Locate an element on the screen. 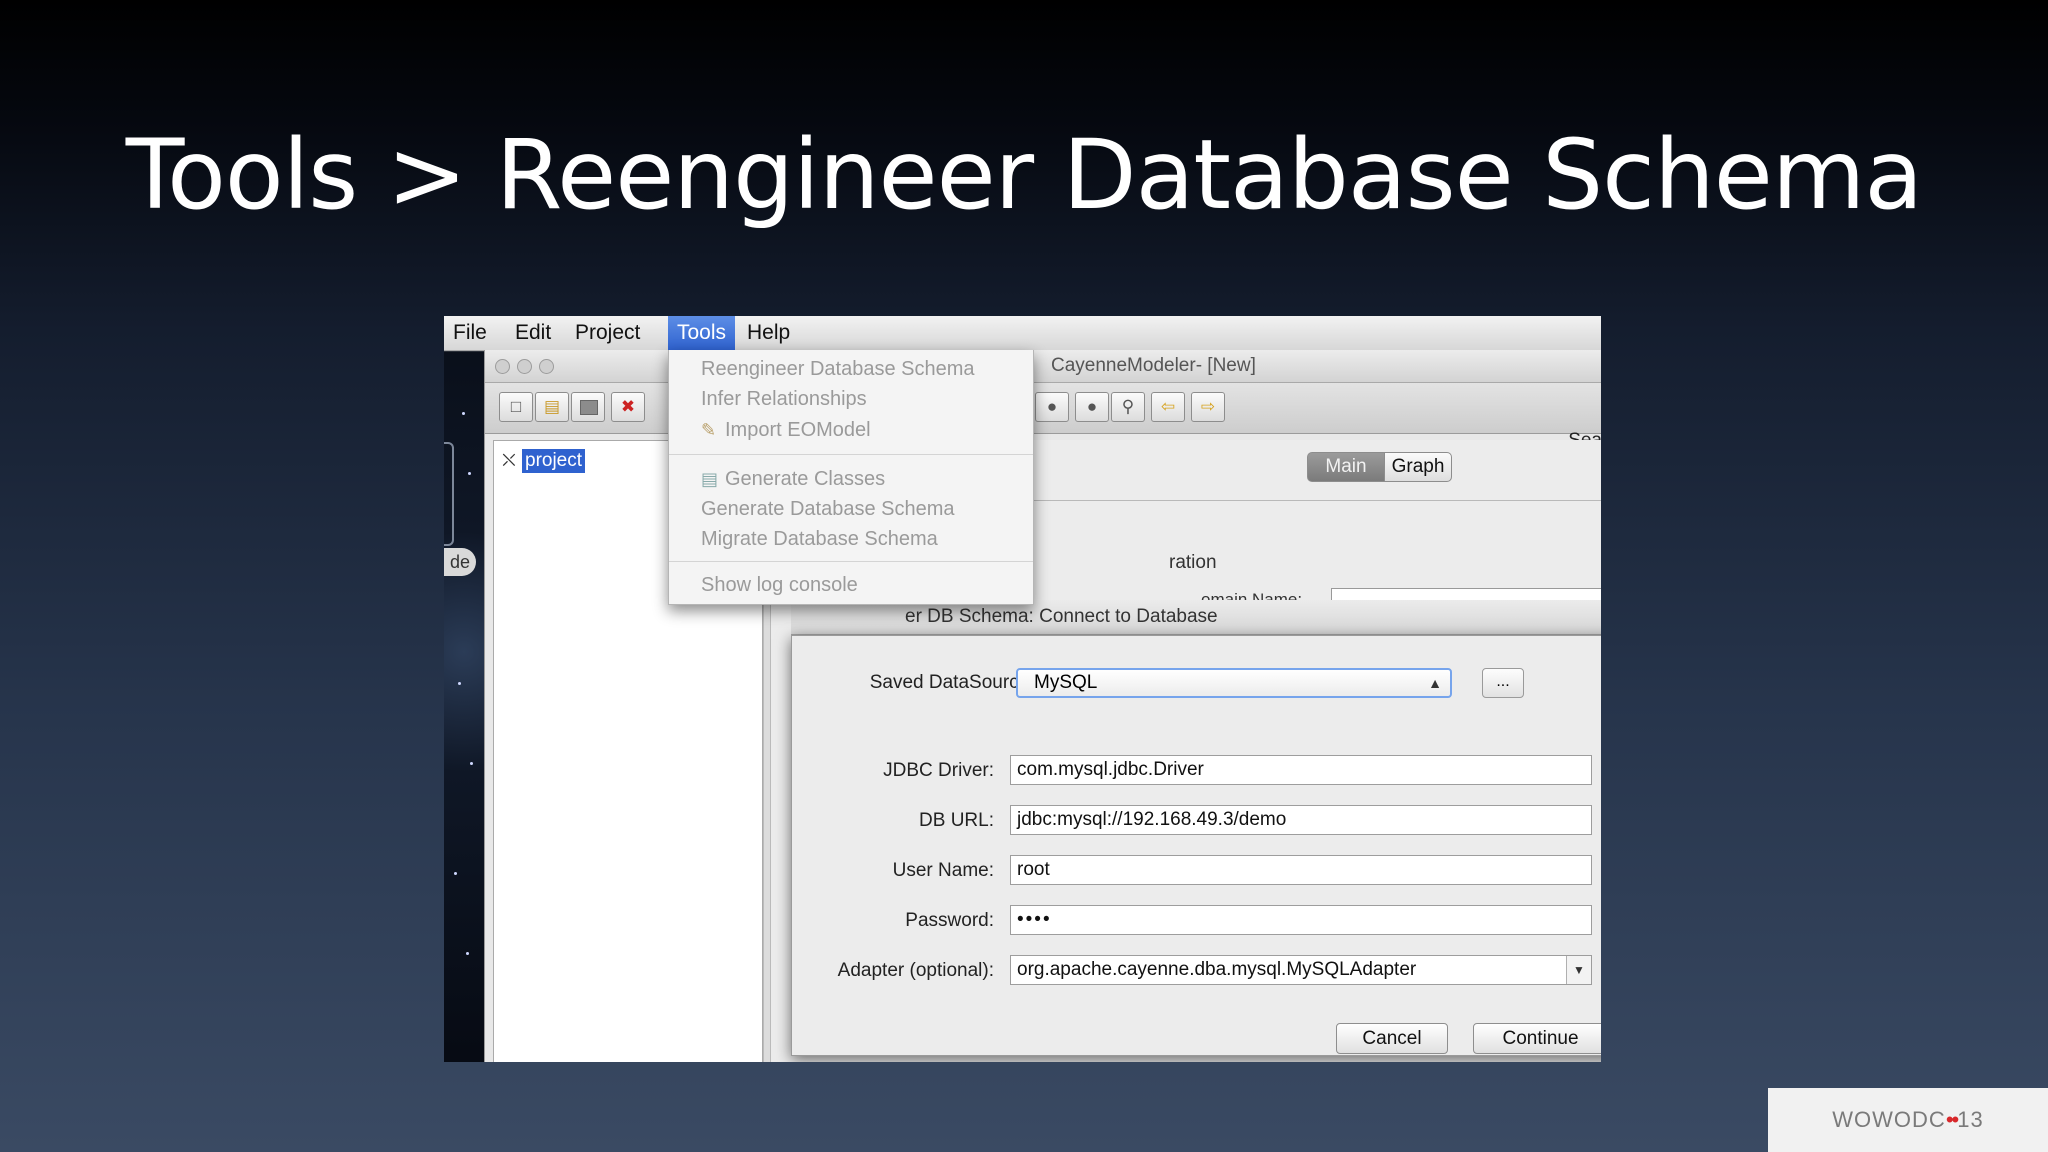 The width and height of the screenshot is (2048, 1152). slide-title: Tools > Reengineer Database Schema is located at coordinates (1024, 175).